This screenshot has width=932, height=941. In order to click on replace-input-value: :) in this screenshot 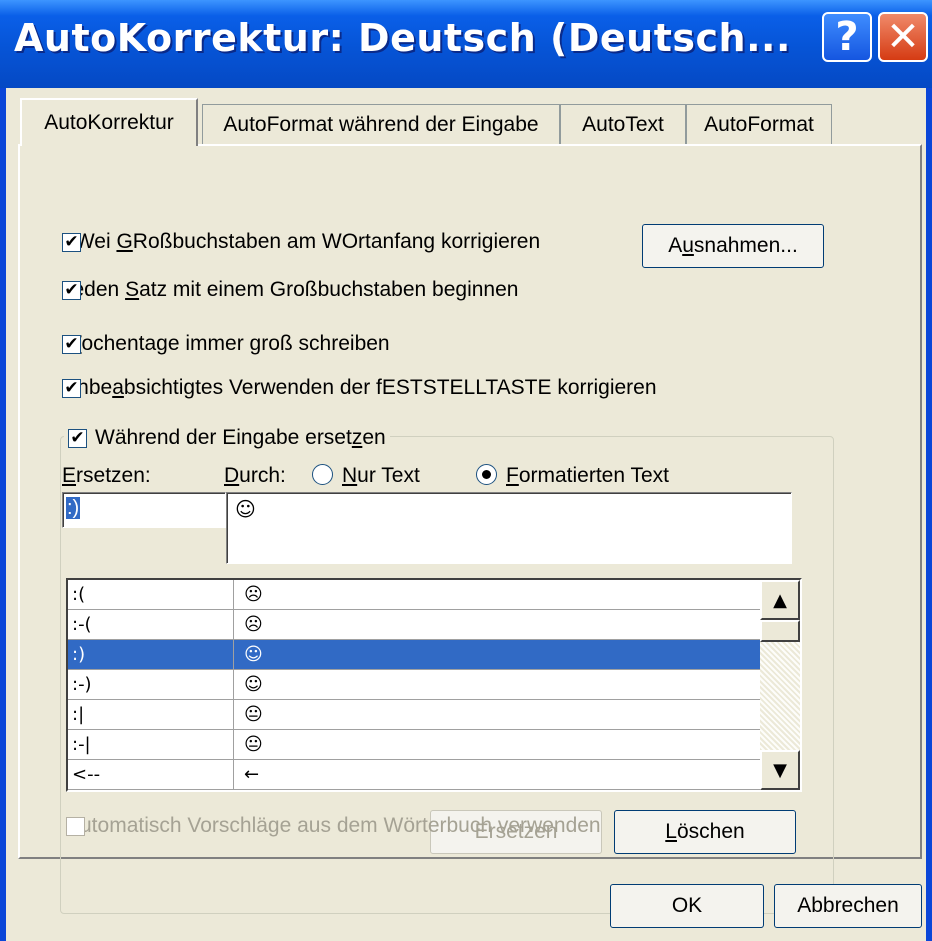, I will do `click(73, 508)`.